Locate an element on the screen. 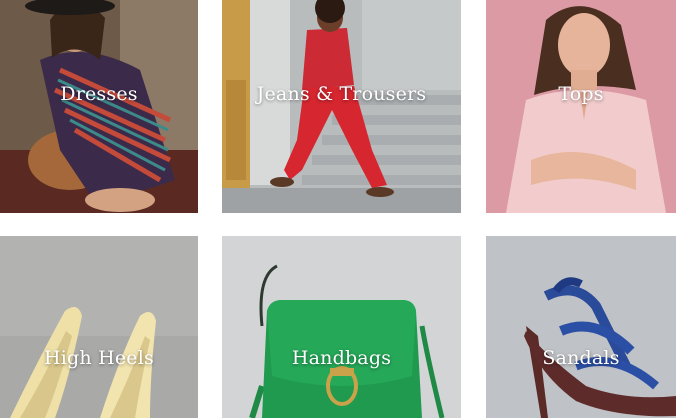  category-label: Handbags is located at coordinates (341, 358).